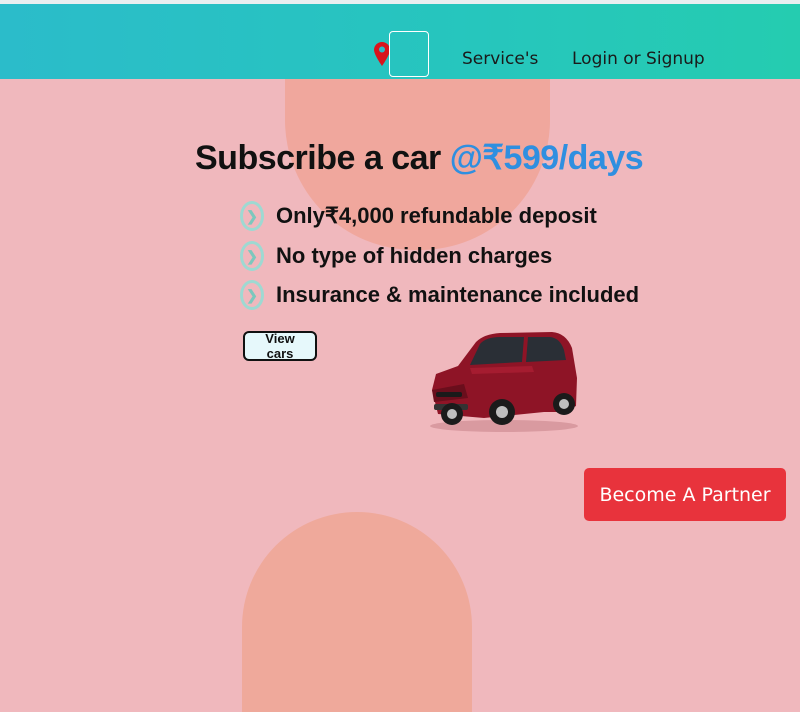  What do you see at coordinates (414, 255) in the screenshot?
I see `feature-text: No type of hidden charges` at bounding box center [414, 255].